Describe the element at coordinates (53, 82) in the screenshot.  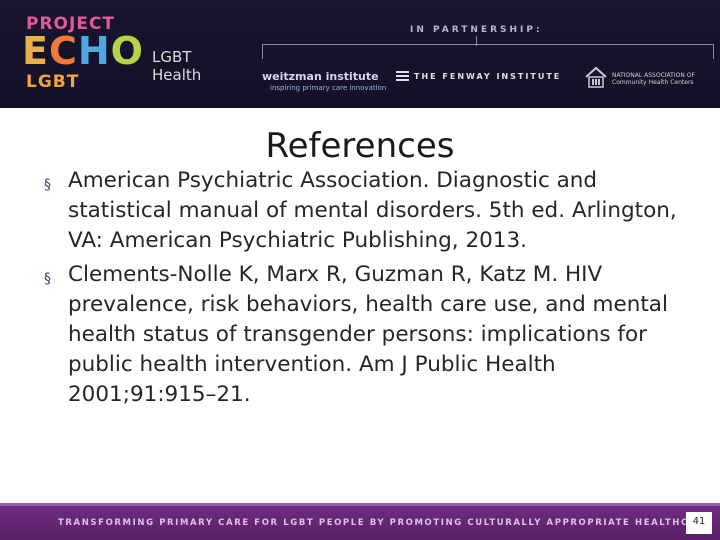
I see `logo-lgbt-text: LGBT` at that location.